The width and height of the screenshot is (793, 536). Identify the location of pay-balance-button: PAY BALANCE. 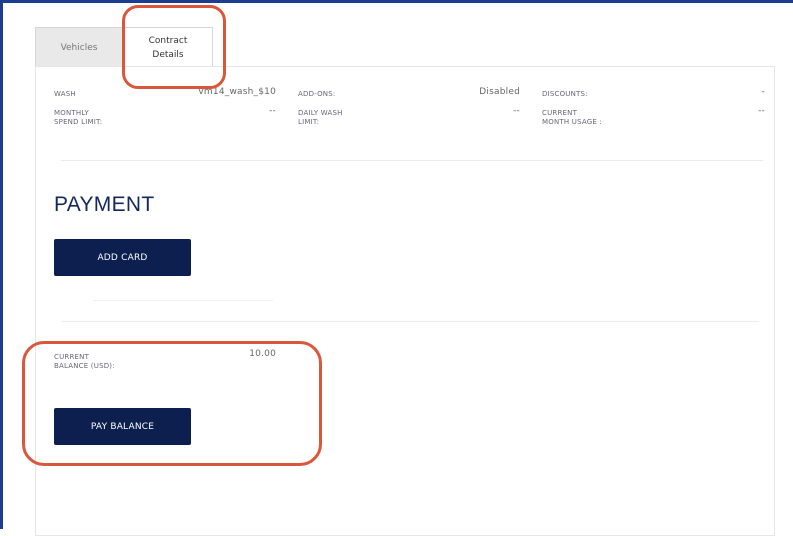
(122, 426).